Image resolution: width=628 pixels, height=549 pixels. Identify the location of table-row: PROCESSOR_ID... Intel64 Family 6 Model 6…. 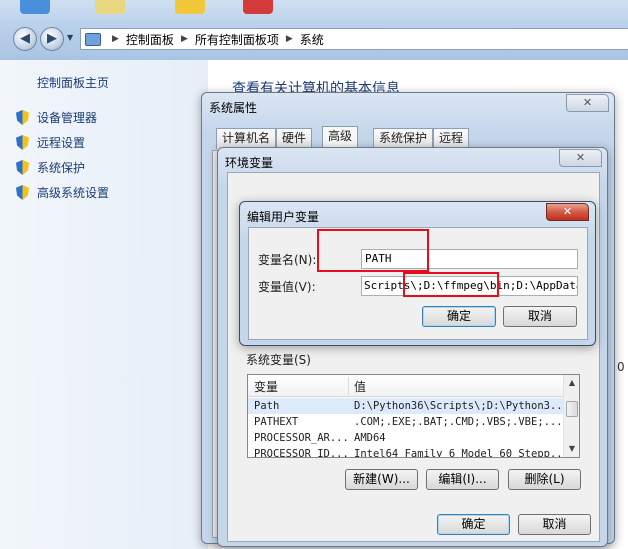
(406, 452).